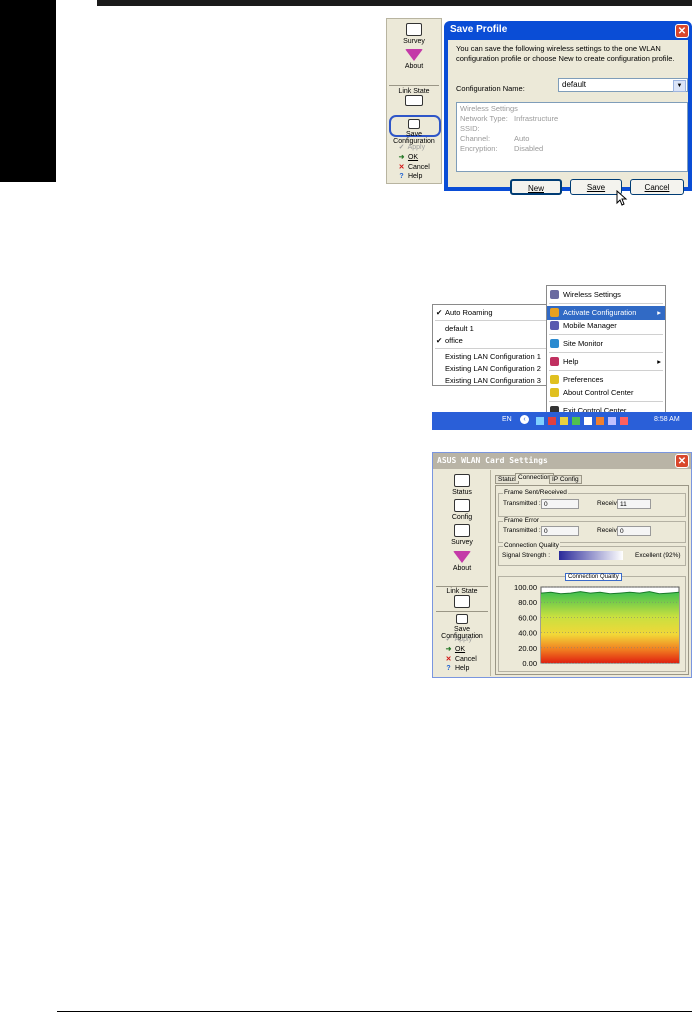 The height and width of the screenshot is (1032, 692). I want to click on apply-button: ✓ Apply, so click(411, 147).